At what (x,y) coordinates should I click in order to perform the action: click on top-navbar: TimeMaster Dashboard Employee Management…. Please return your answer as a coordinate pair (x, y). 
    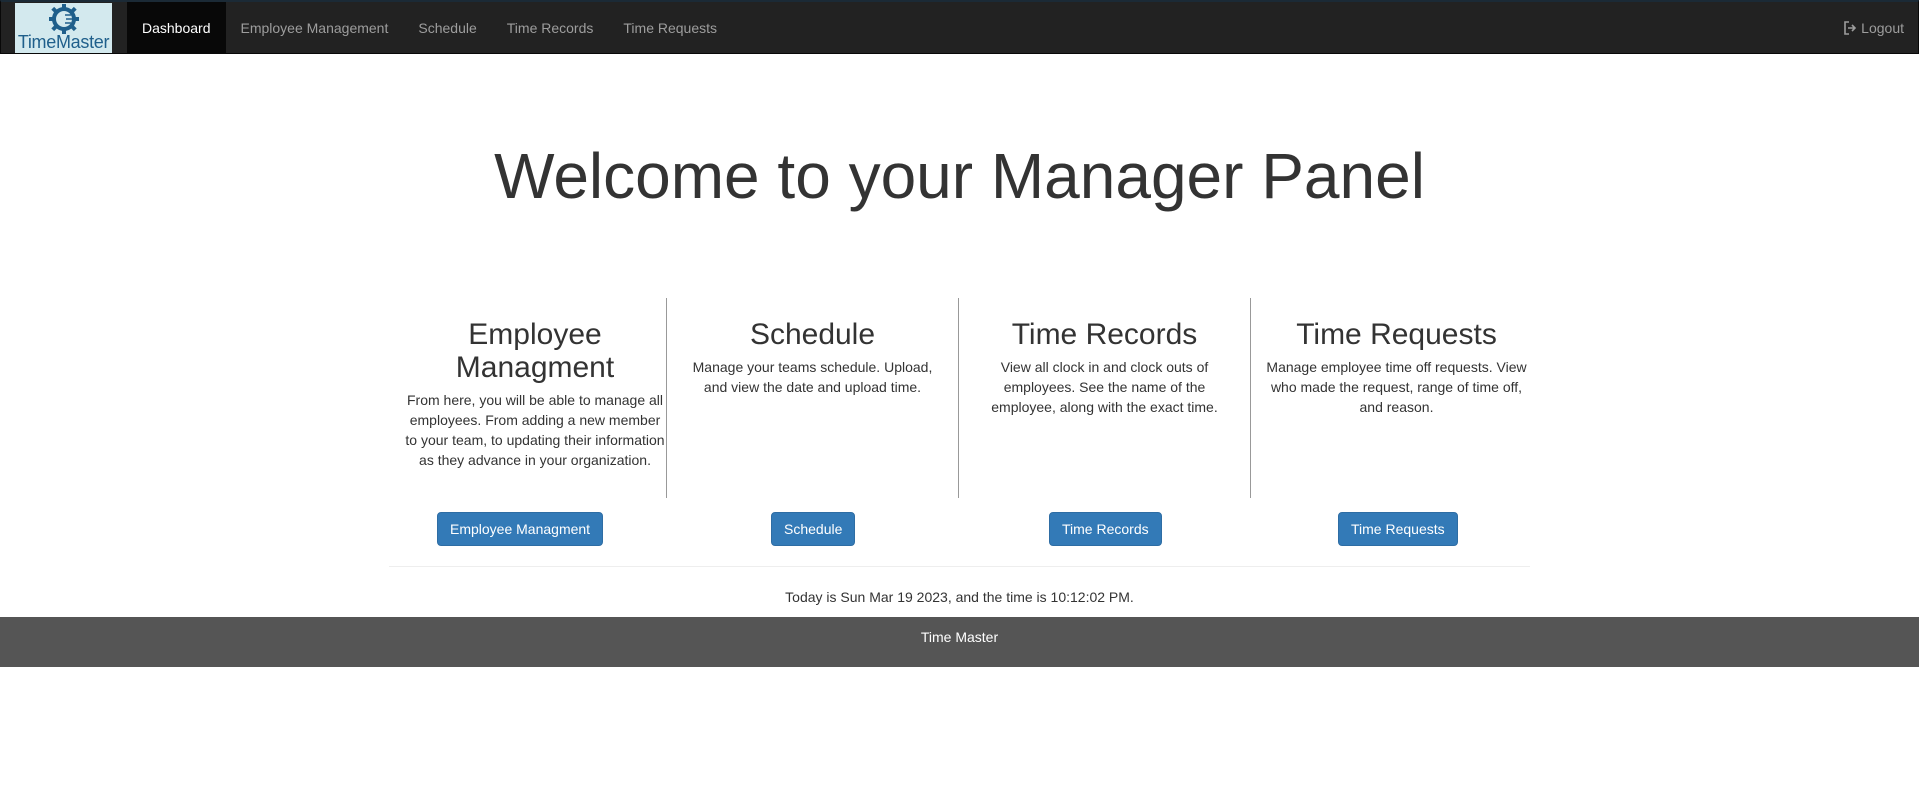
    Looking at the image, I should click on (959, 27).